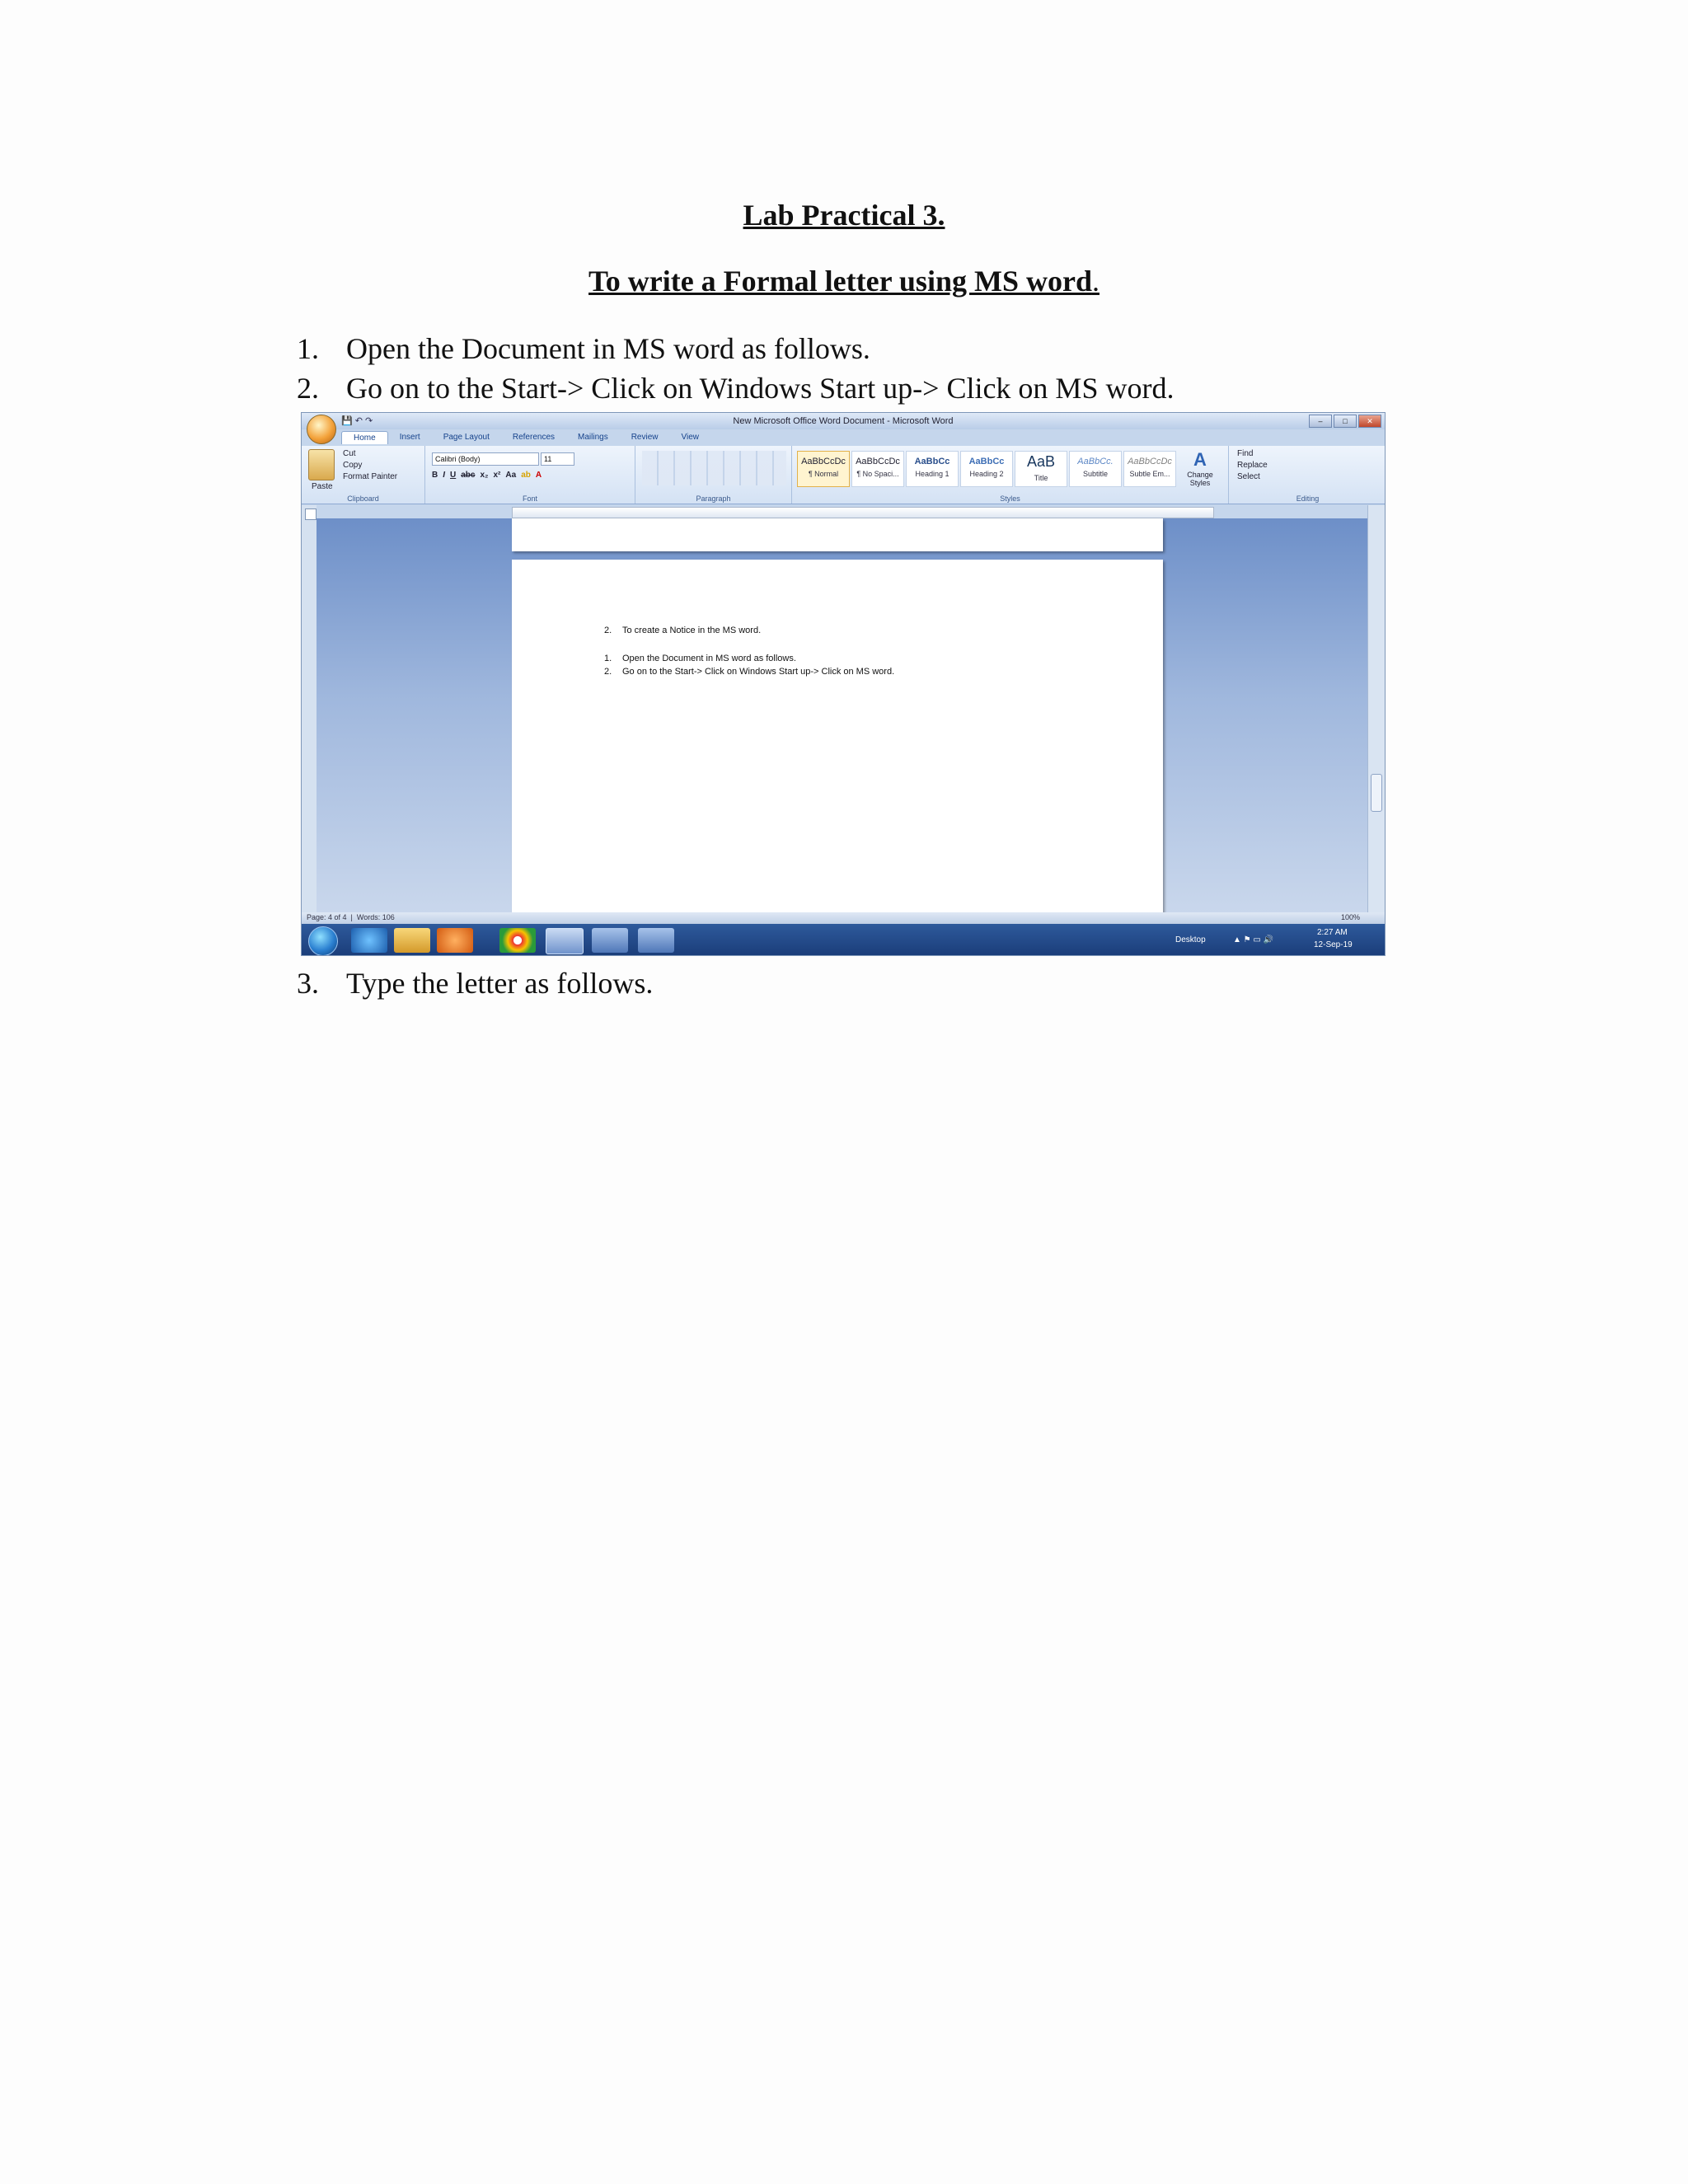 This screenshot has width=1688, height=2184. I want to click on page-subtitle: To write a Formal letter using MS word., so click(844, 281).